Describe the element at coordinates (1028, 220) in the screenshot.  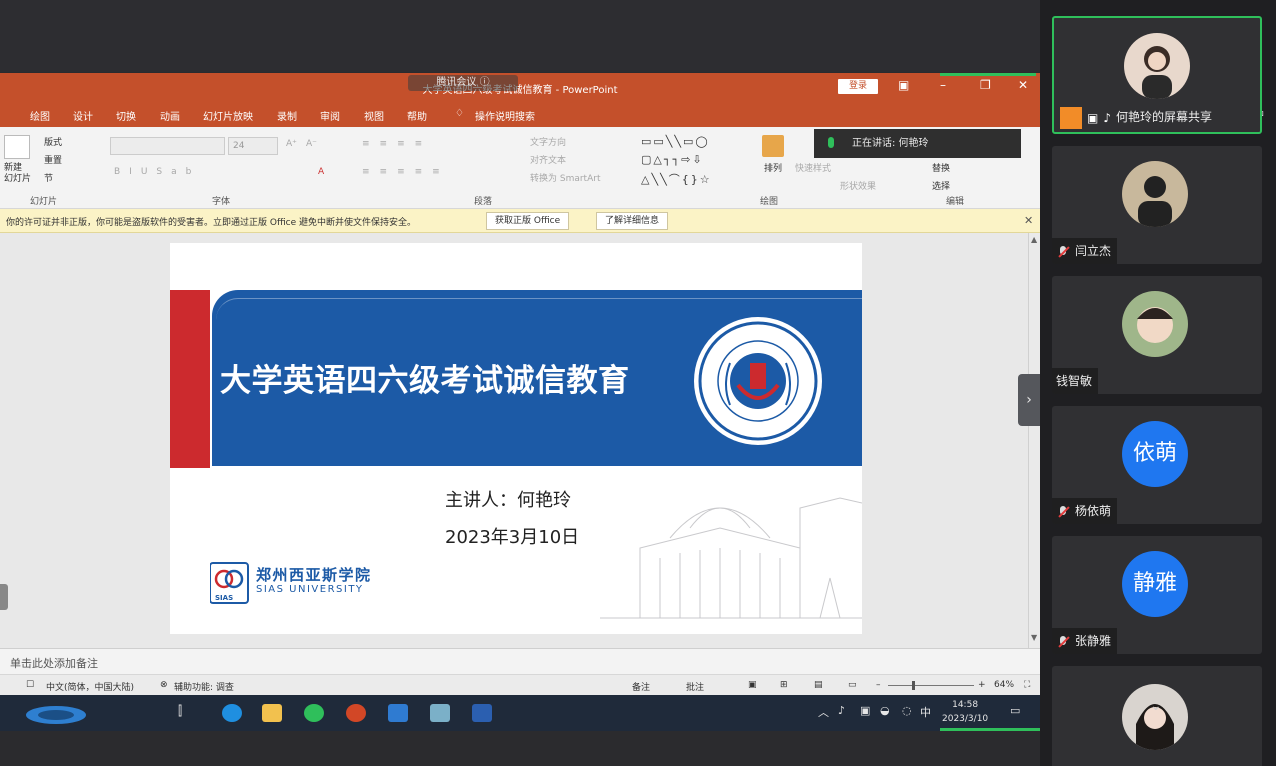
I see `notice-close-icon: ✕` at that location.